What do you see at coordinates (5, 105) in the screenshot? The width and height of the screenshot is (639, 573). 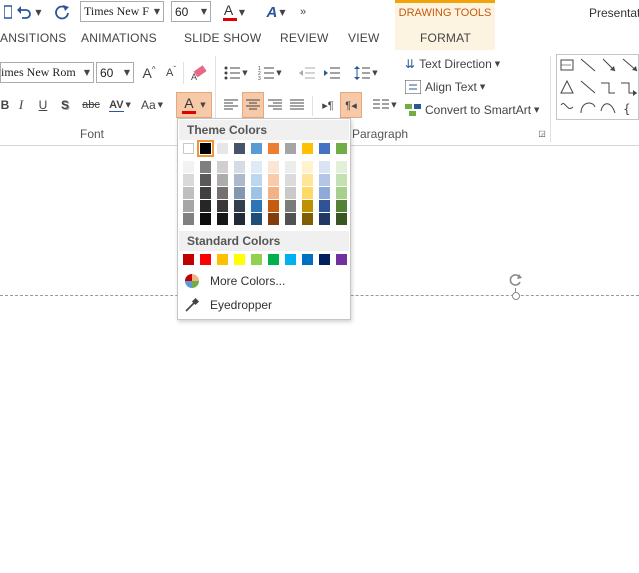 I see `bold-button: B` at bounding box center [5, 105].